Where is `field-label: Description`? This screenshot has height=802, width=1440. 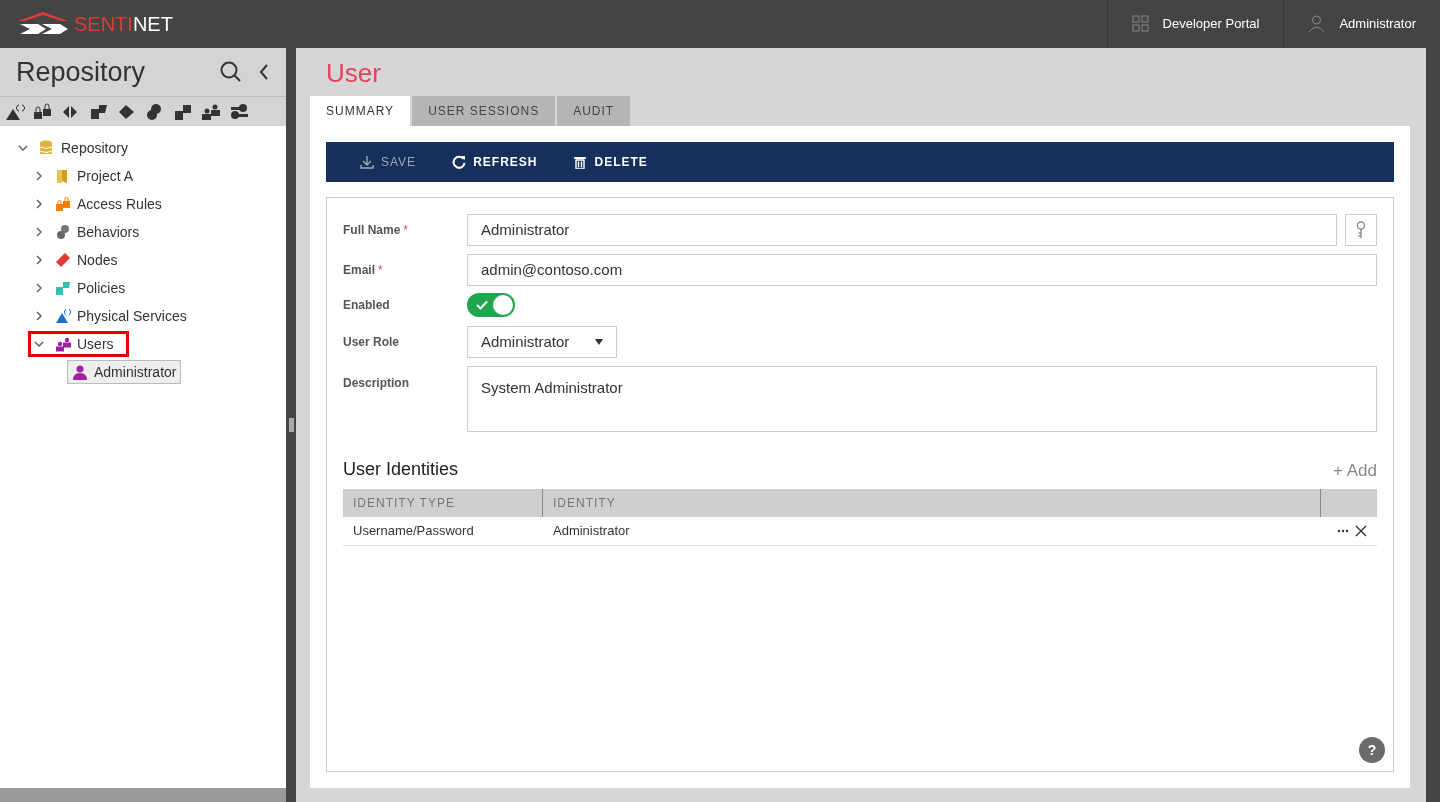
field-label: Description is located at coordinates (376, 383).